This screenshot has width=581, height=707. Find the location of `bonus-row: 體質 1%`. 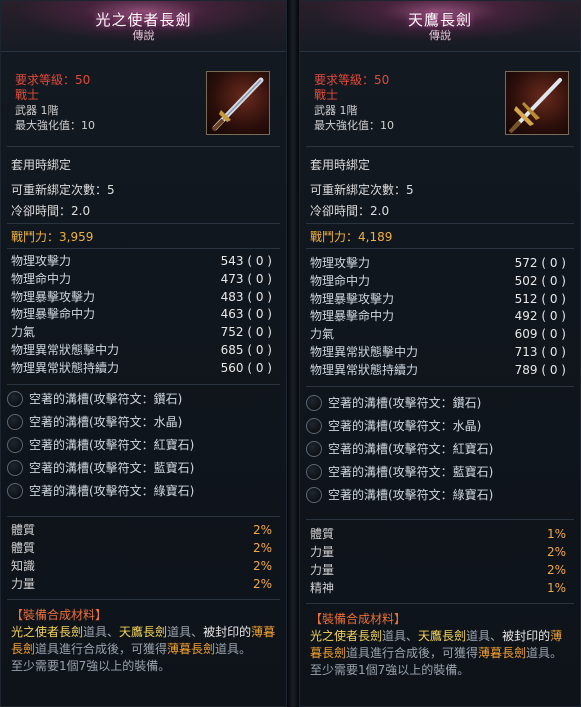

bonus-row: 體質 1% is located at coordinates (438, 534).